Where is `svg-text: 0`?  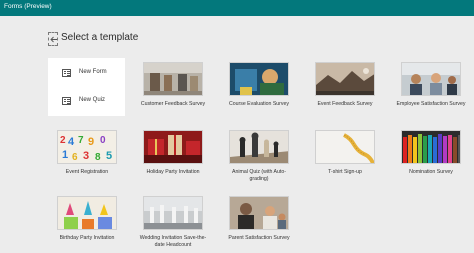 svg-text: 0 is located at coordinates (103, 140).